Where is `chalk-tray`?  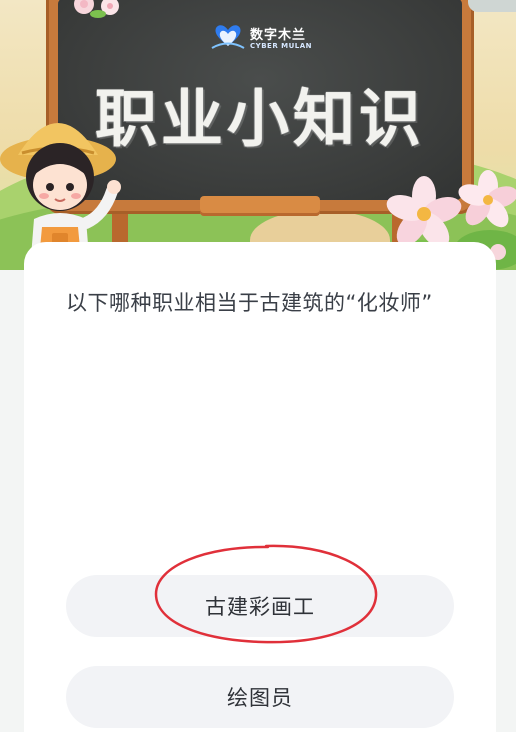
chalk-tray is located at coordinates (260, 206).